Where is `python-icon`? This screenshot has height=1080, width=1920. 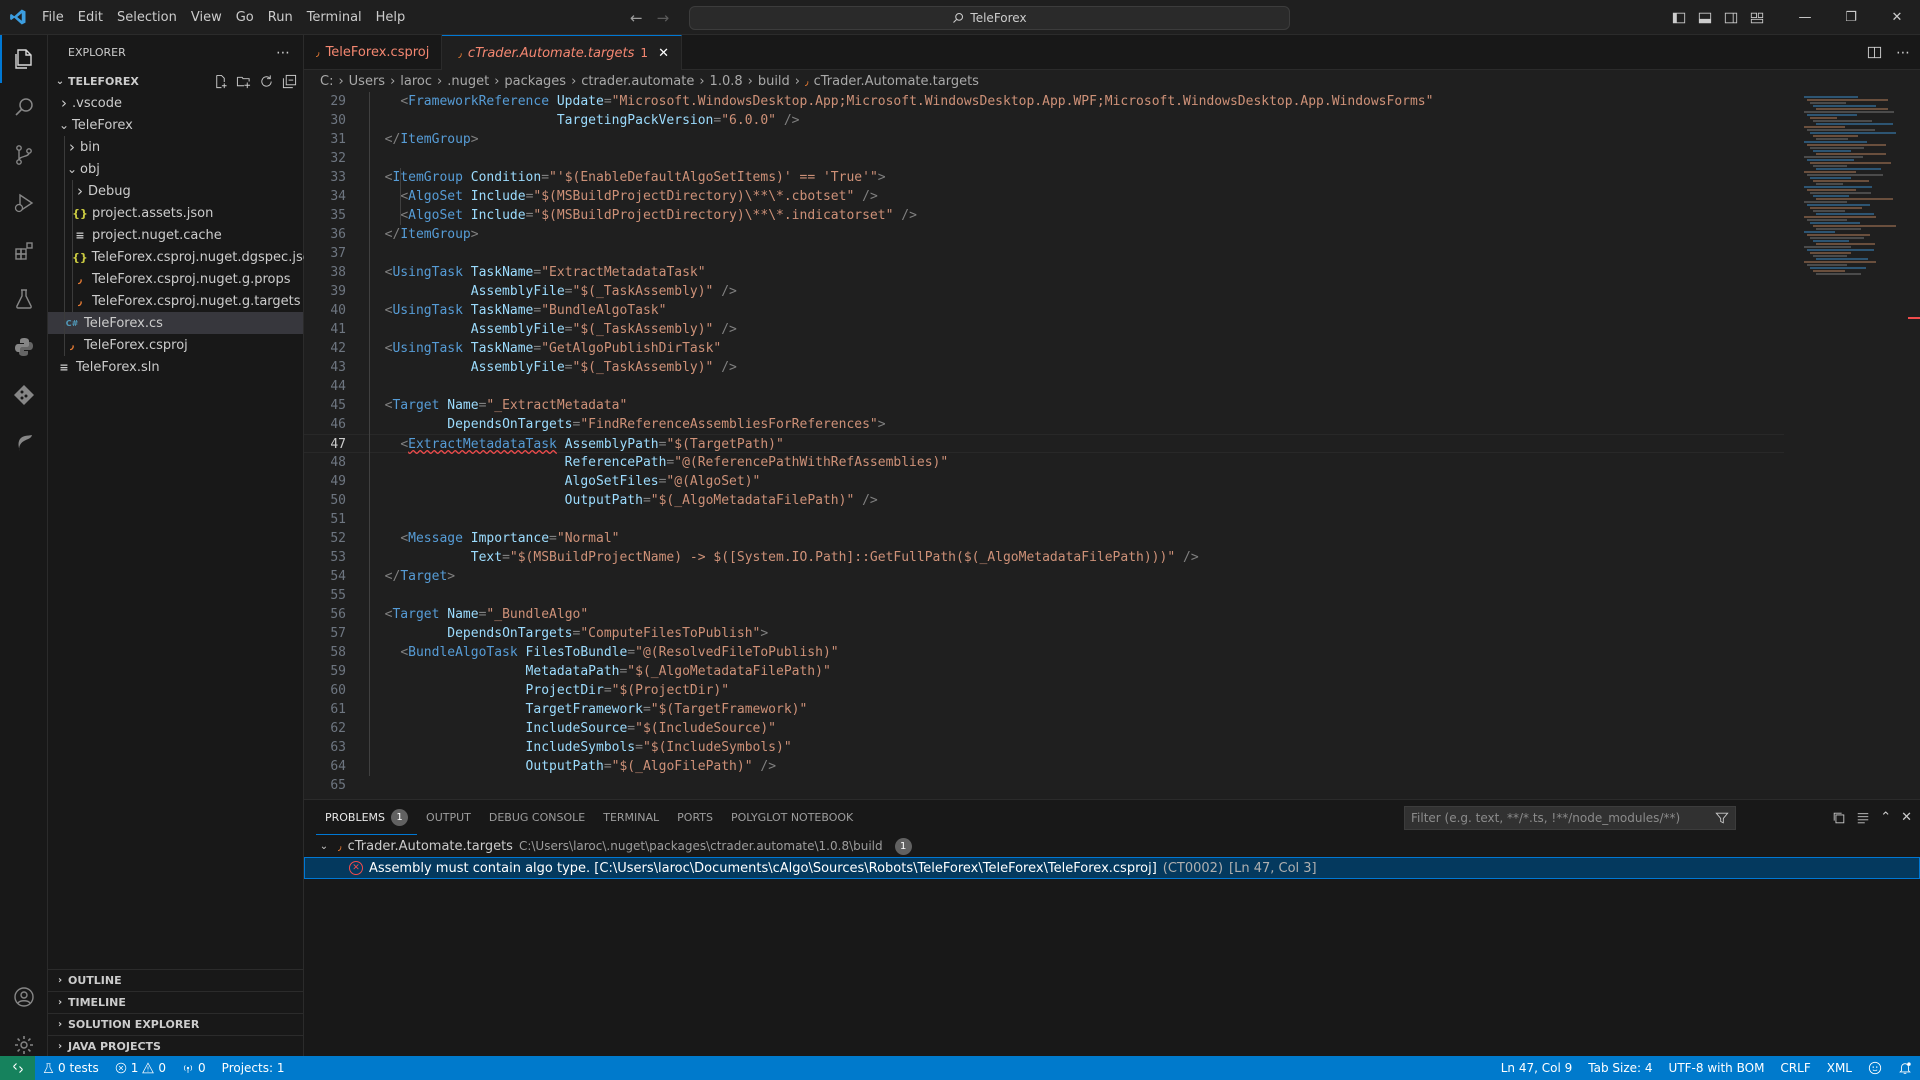 python-icon is located at coordinates (24, 347).